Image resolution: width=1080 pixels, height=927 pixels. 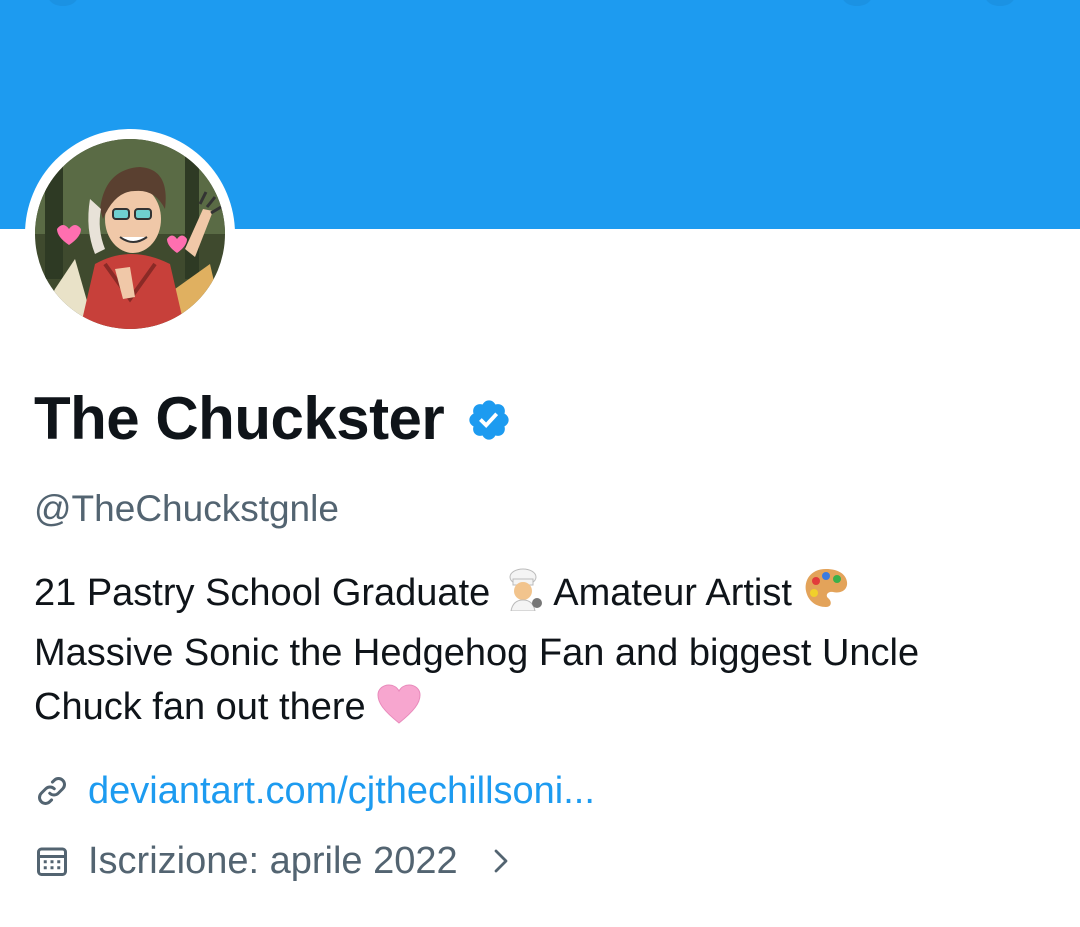 What do you see at coordinates (673, 593) in the screenshot?
I see `bio-line1-b: Amateur Artist` at bounding box center [673, 593].